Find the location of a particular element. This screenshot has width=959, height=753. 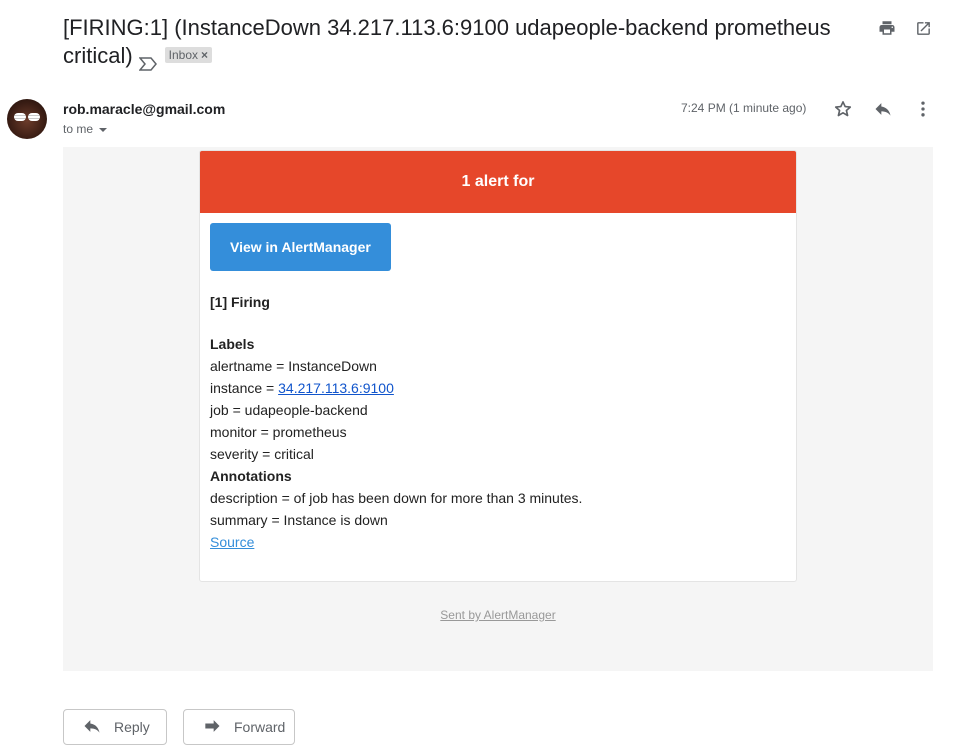

avatar-eye-right is located at coordinates (34, 117).